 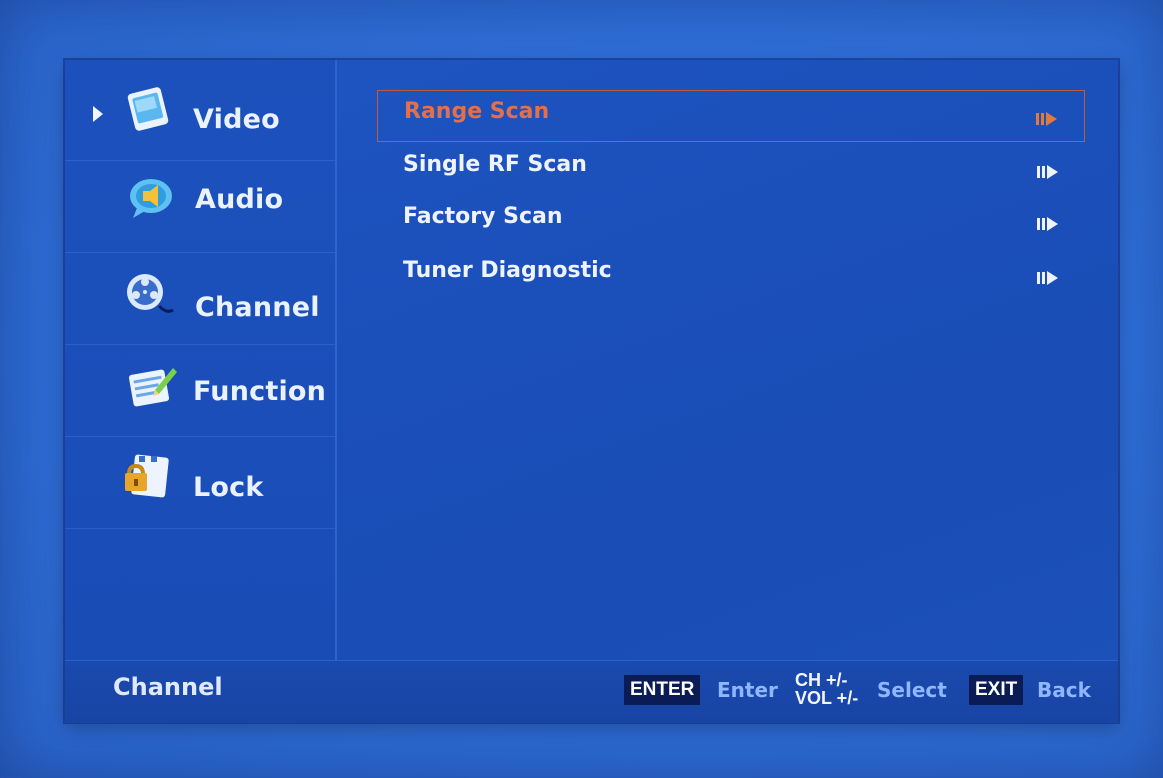 What do you see at coordinates (731, 116) in the screenshot?
I see `menu-item-range-scan: Range Scan` at bounding box center [731, 116].